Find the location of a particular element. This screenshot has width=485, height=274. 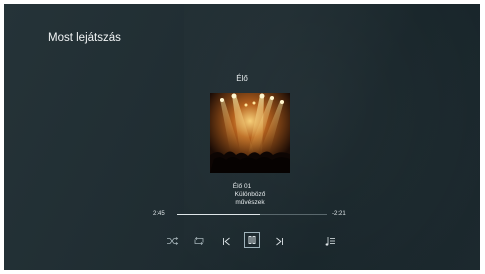

progress-fill is located at coordinates (218, 214).